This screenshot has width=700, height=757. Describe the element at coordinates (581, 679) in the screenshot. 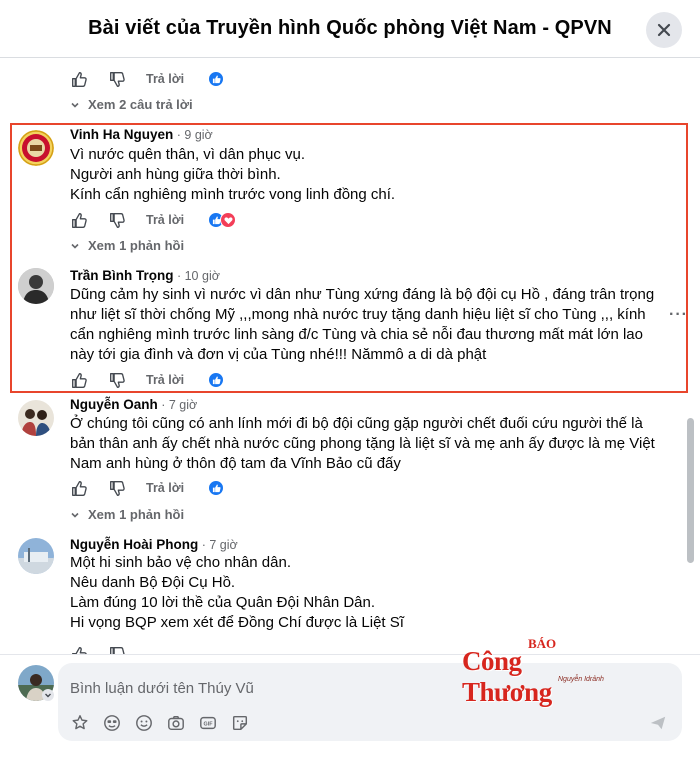

I see `logo-subtext: Nguyễn Idrảnh` at that location.